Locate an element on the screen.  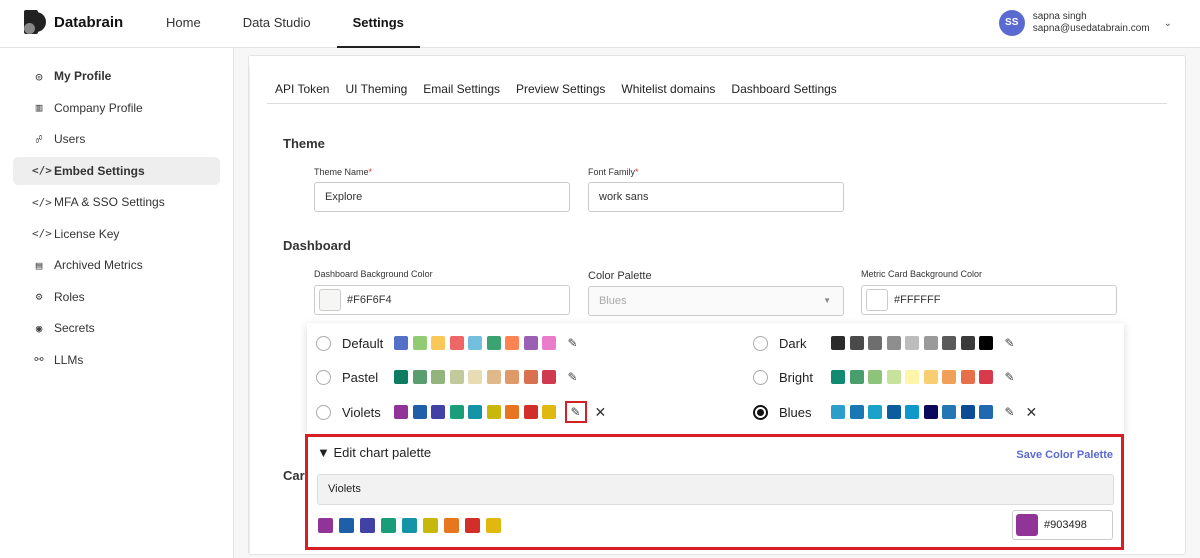
tab-email-settings: Email Settings is located at coordinates (461, 90).